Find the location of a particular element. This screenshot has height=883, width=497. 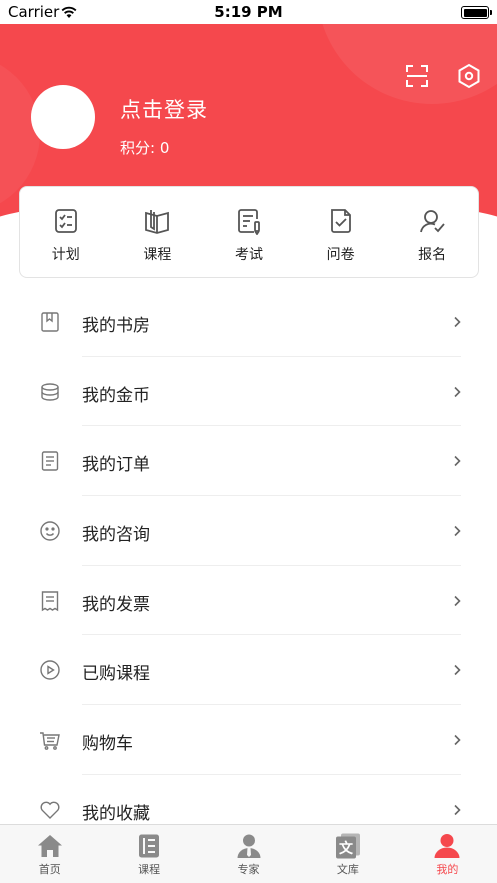

tab-label: 课程 is located at coordinates (149, 869).